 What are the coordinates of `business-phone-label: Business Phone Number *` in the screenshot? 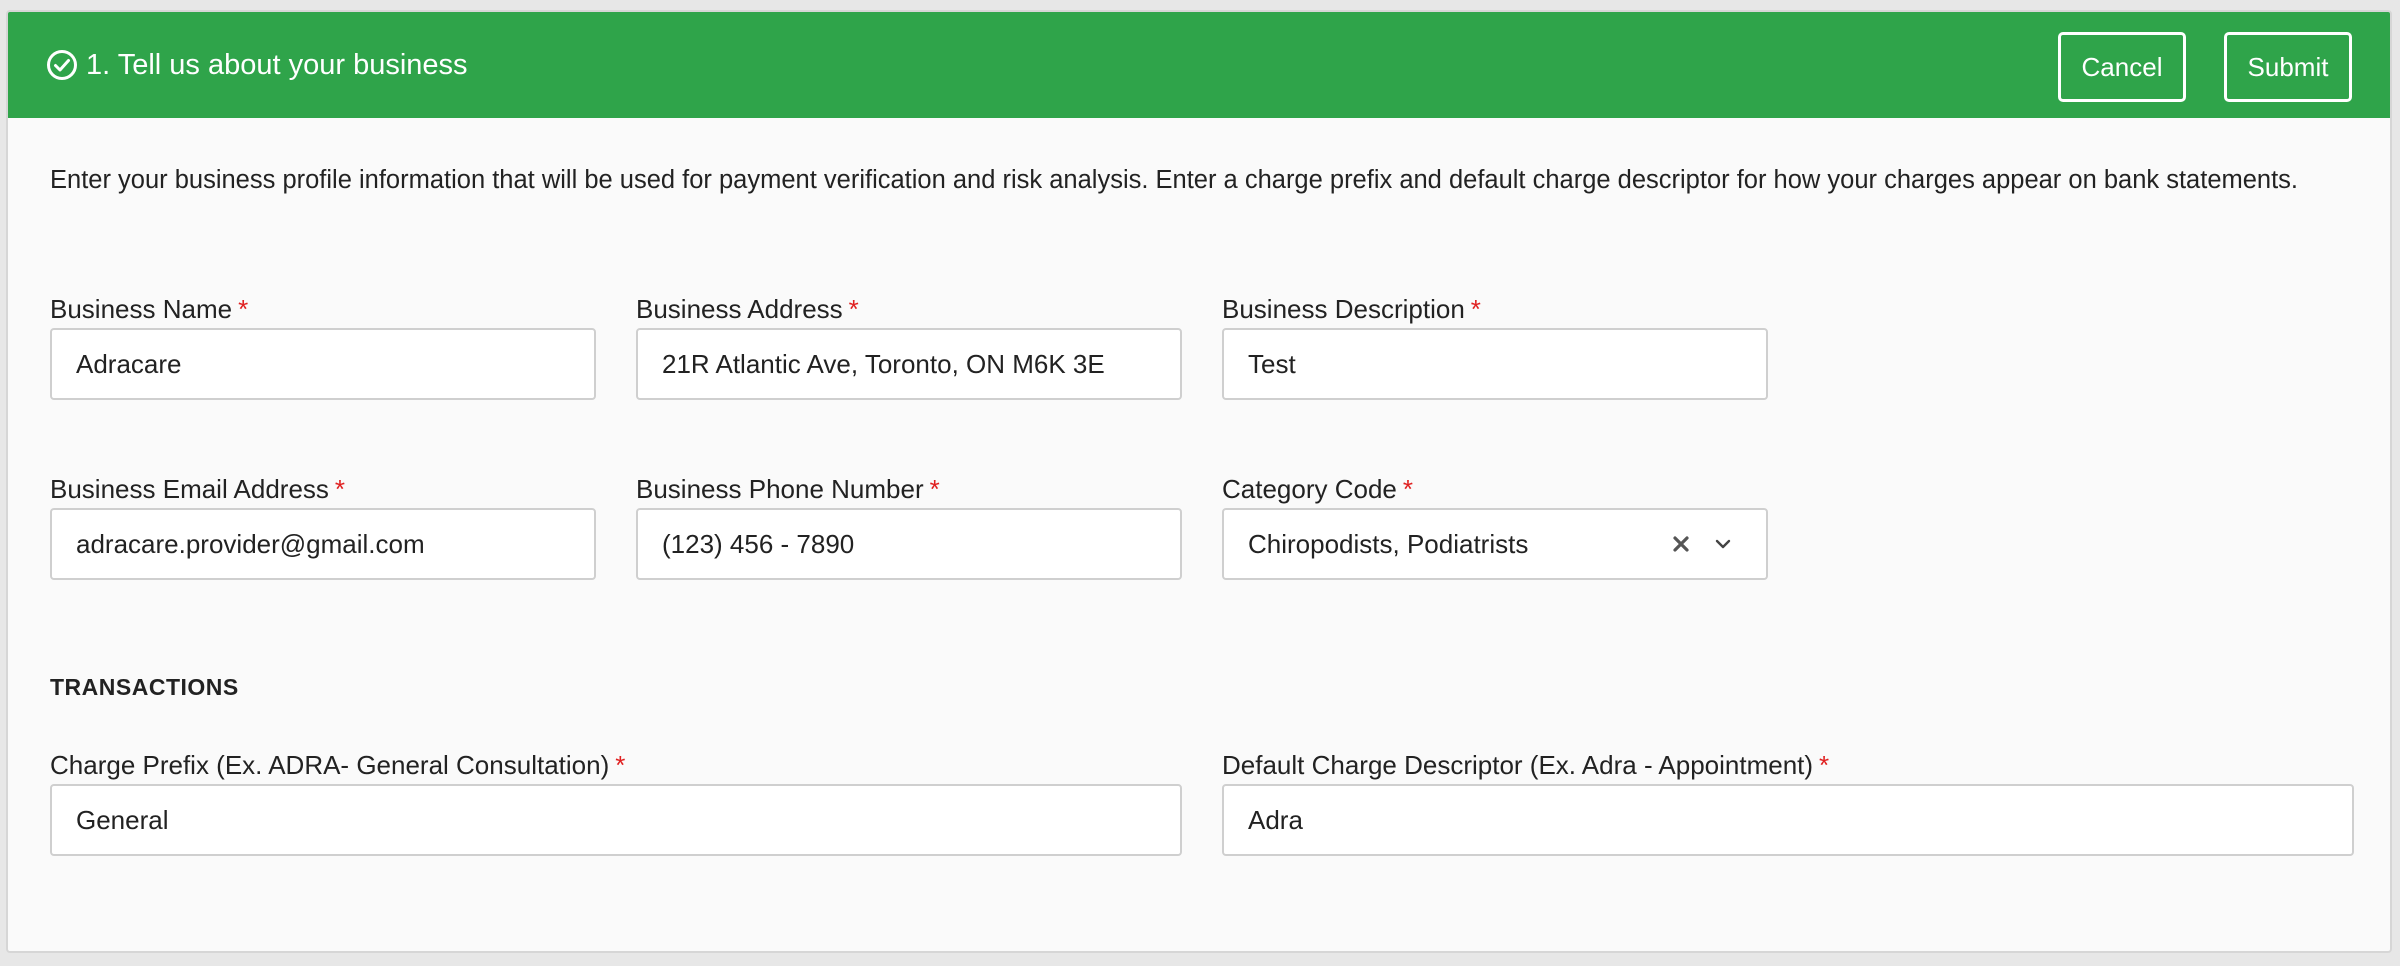 It's located at (788, 489).